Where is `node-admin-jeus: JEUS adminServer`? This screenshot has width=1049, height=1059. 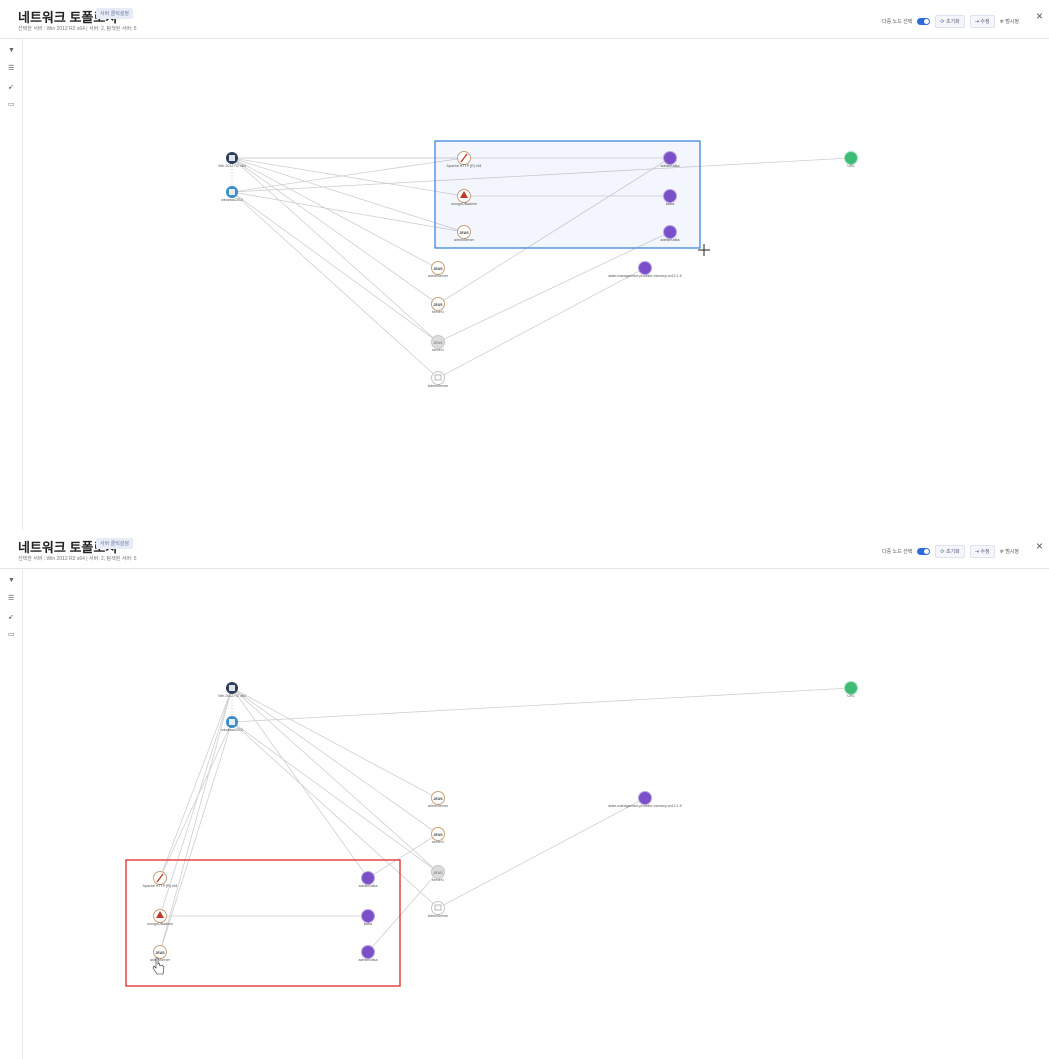
node-admin-jeus: JEUS adminServer is located at coordinates (160, 954).